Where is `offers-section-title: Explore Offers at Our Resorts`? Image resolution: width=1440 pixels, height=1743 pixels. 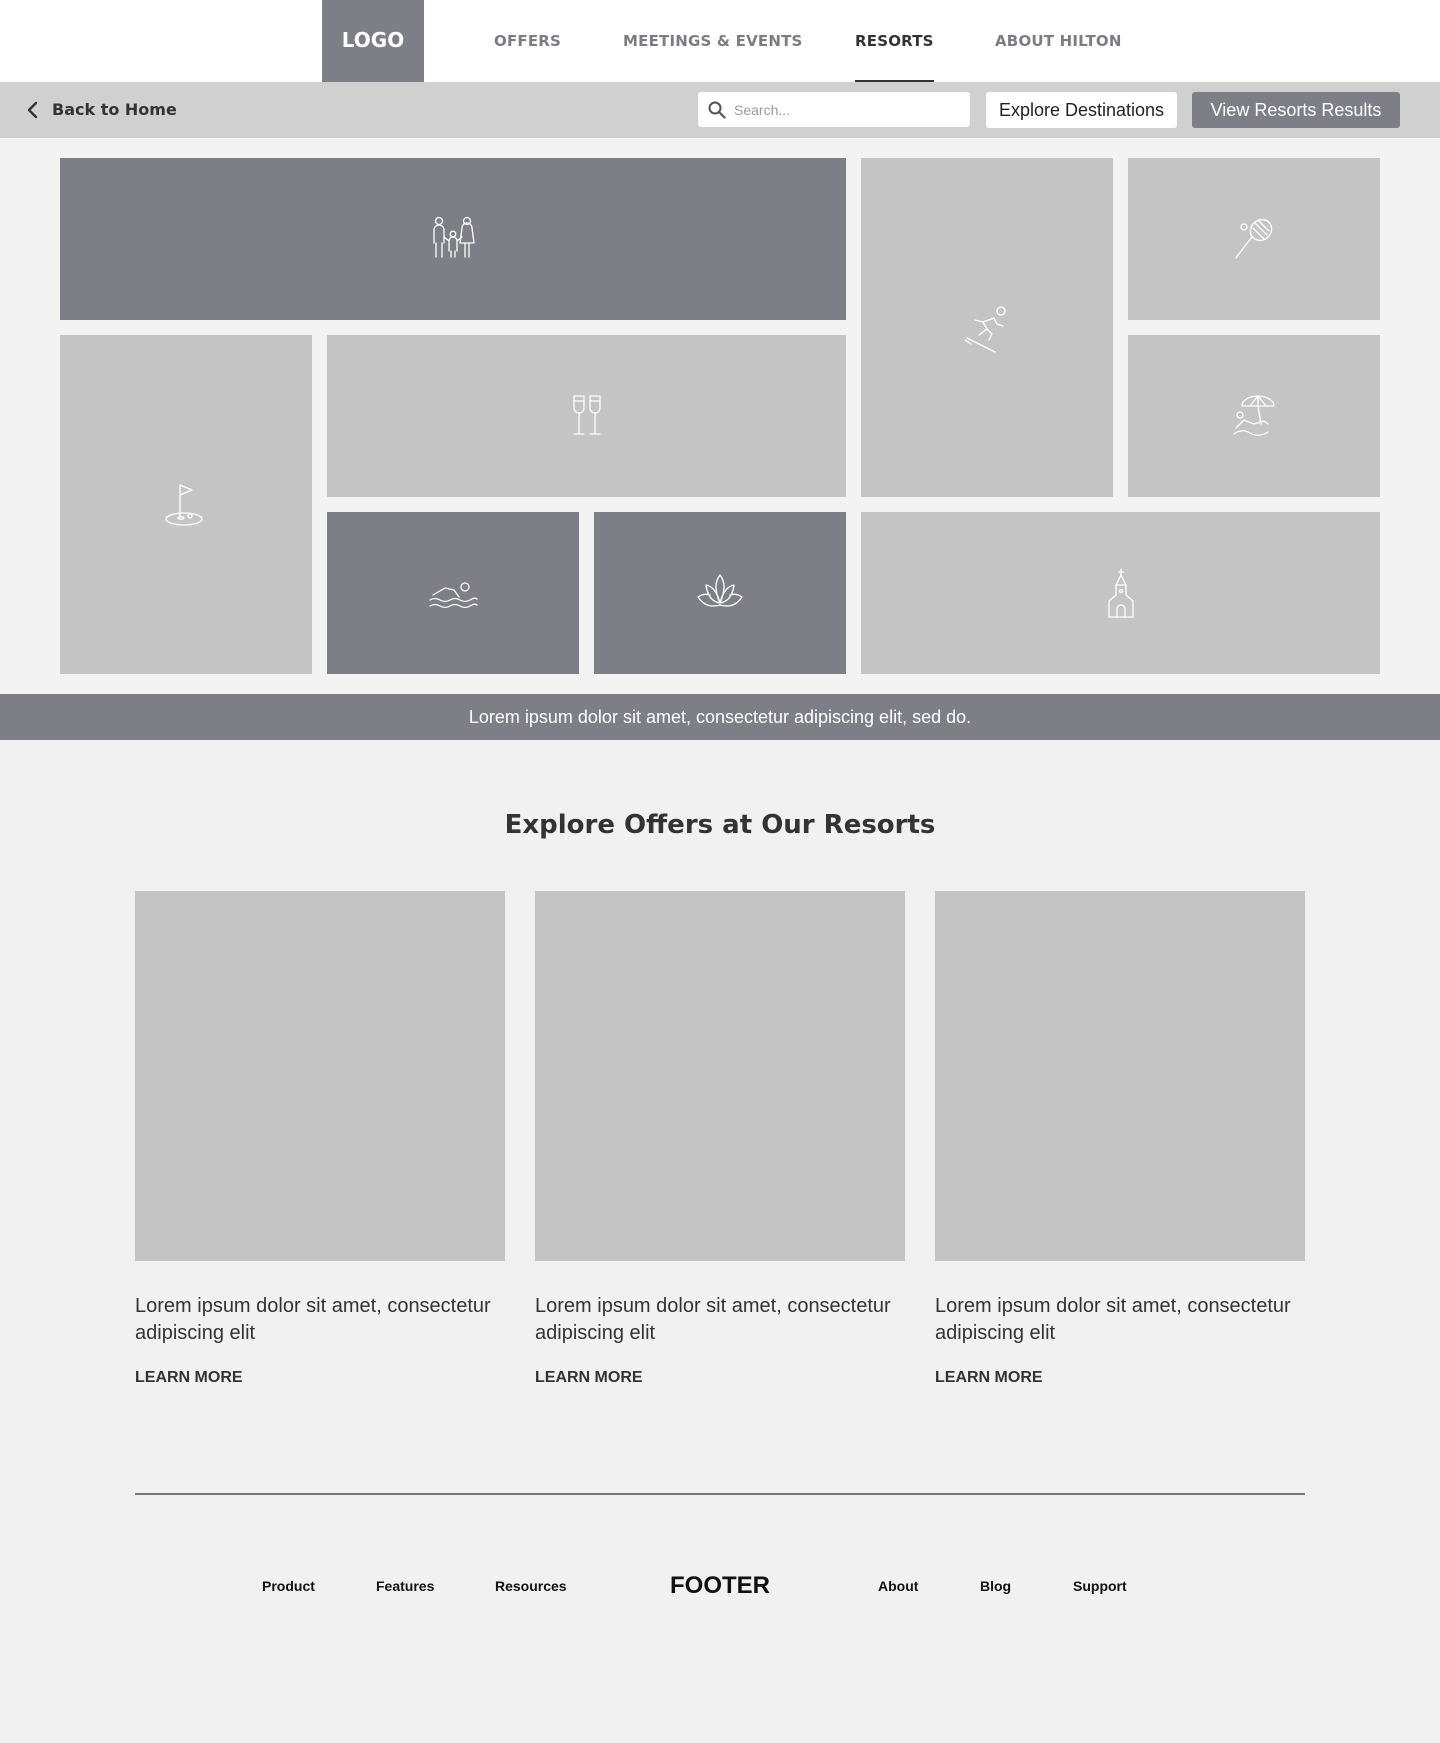
offers-section-title: Explore Offers at Our Resorts is located at coordinates (720, 825).